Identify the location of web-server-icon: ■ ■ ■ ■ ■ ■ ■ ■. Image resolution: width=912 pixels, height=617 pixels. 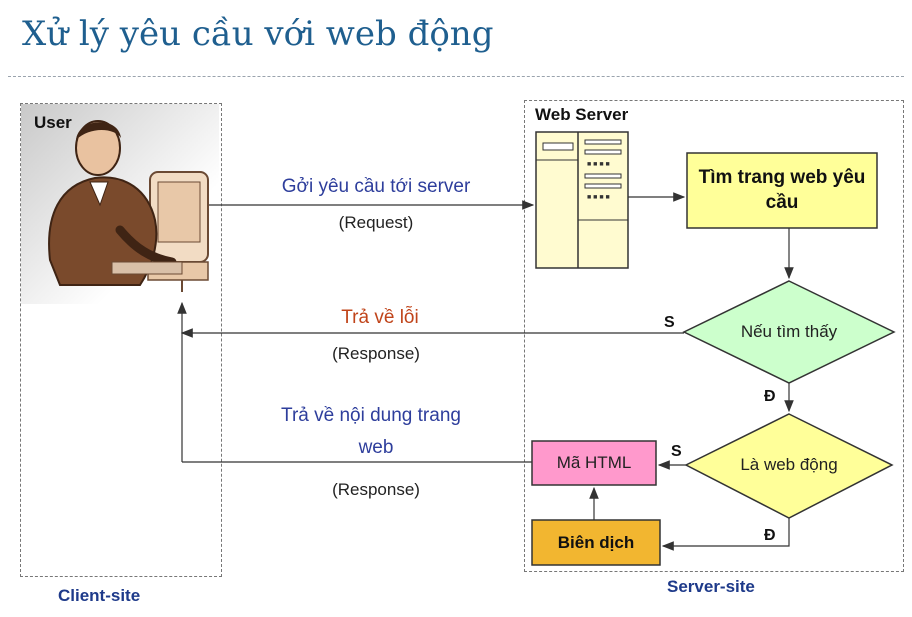
(582, 200).